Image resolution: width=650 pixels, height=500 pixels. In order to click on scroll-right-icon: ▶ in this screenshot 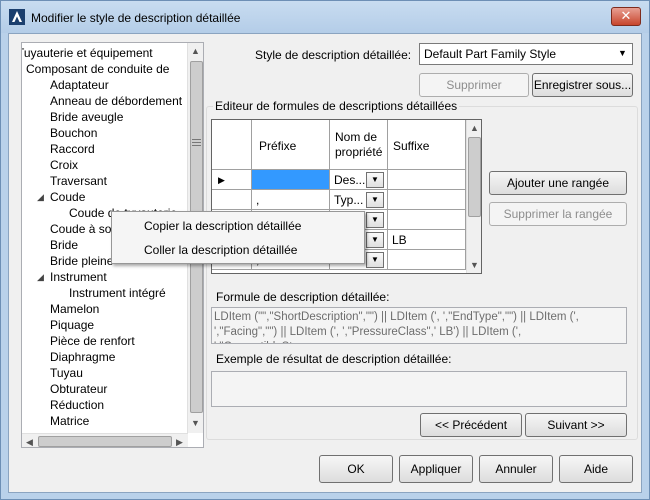, I will do `click(179, 442)`.